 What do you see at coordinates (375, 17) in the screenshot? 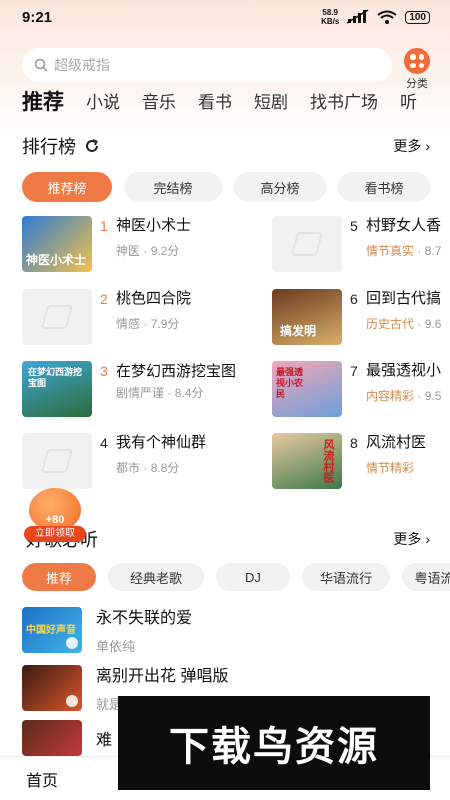
I see `status-icons: 58.9 KB/s 100` at bounding box center [375, 17].